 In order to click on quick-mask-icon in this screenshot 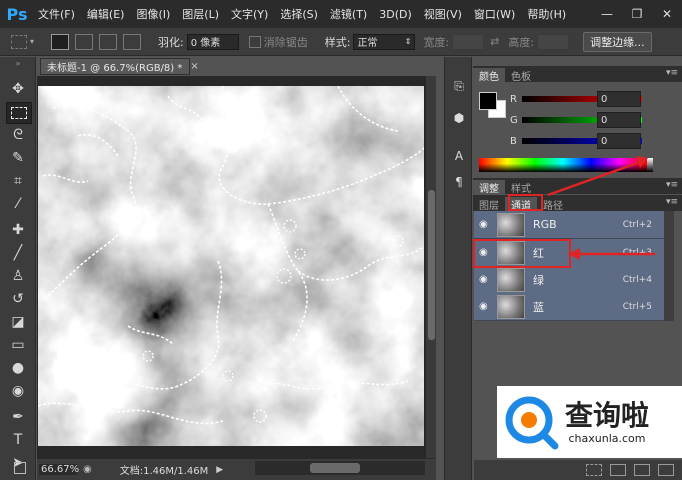, I will do `click(20, 468)`.